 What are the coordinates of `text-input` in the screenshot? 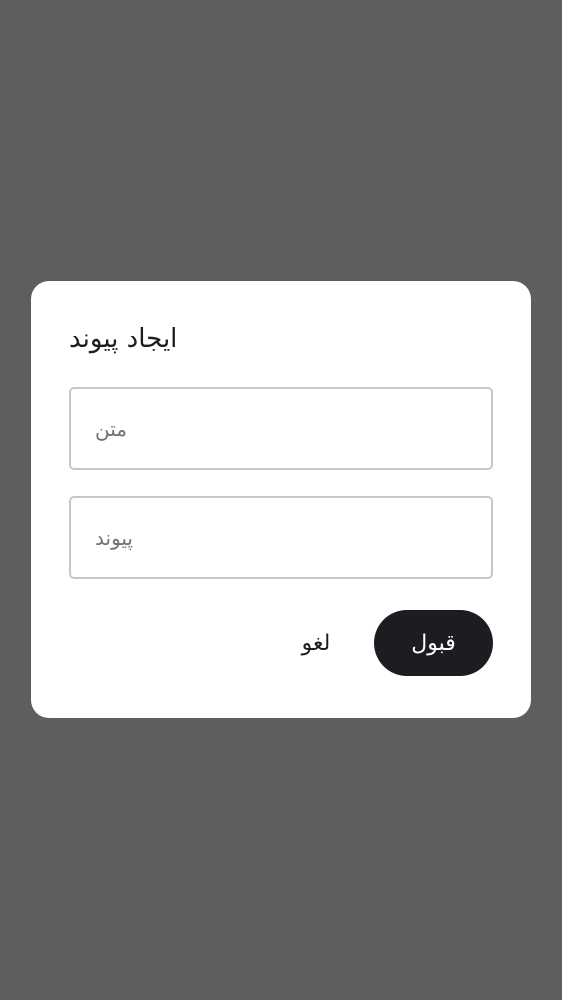 It's located at (281, 428).